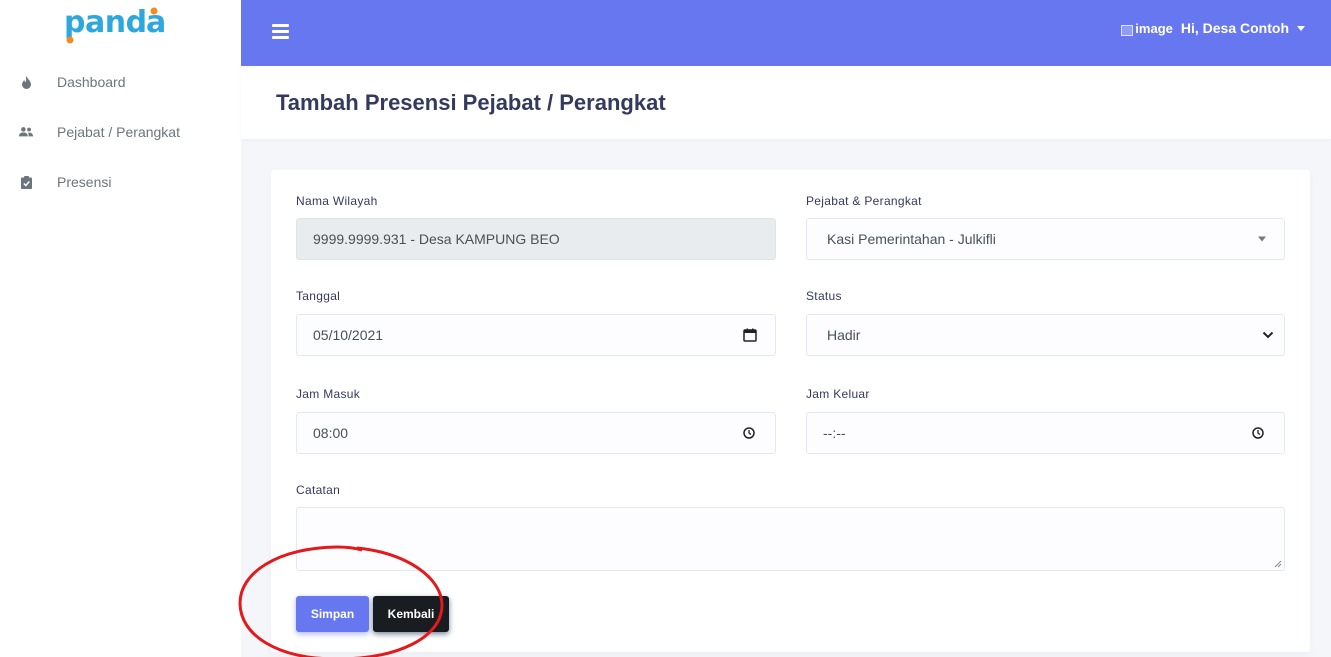  Describe the element at coordinates (337, 201) in the screenshot. I see `label-nama-wilayah: Nama Wilayah` at that location.